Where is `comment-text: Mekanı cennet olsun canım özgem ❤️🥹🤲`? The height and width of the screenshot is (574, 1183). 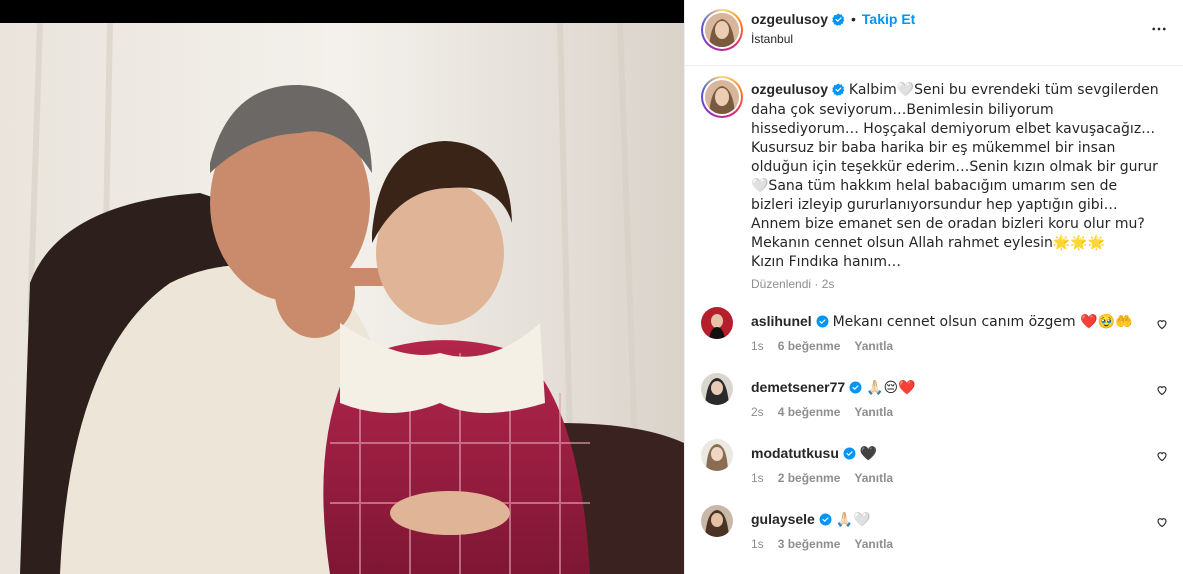 comment-text: Mekanı cennet olsun canım özgem ❤️🥹🤲 is located at coordinates (982, 322).